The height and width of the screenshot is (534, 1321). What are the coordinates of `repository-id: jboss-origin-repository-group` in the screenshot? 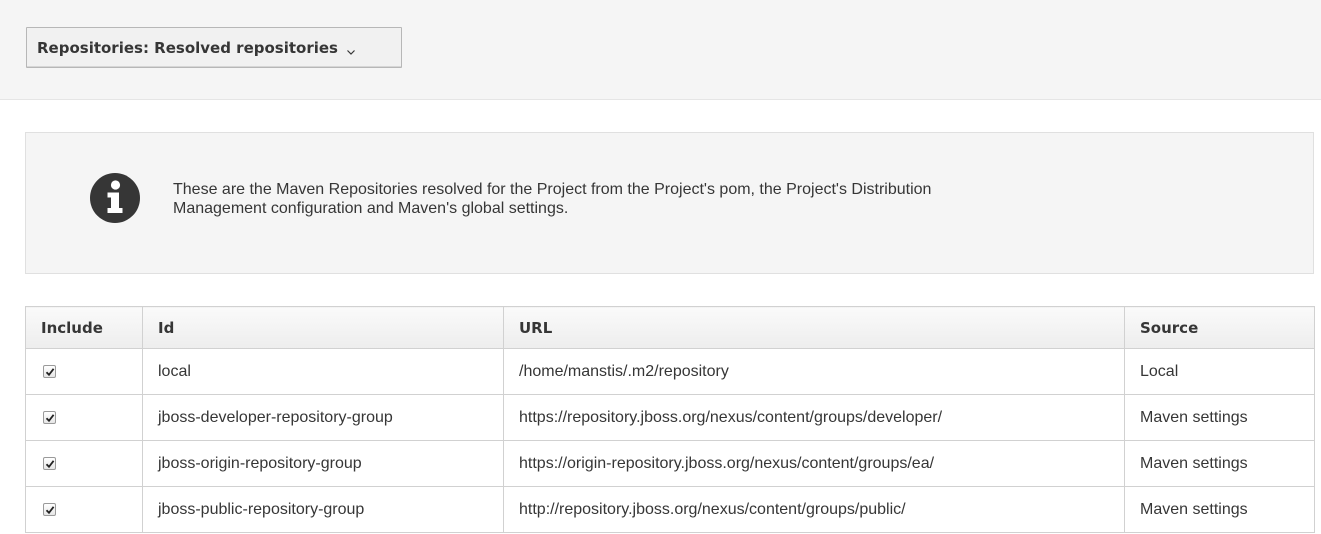 It's located at (323, 463).